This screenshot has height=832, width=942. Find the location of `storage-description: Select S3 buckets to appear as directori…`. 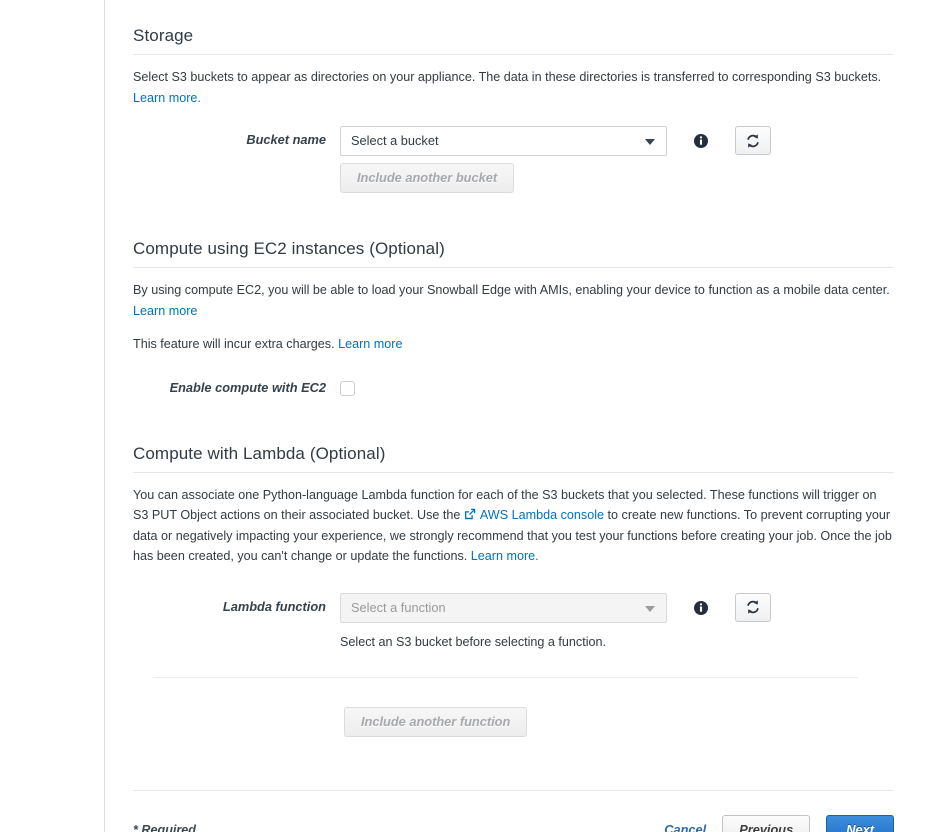

storage-description: Select S3 buckets to appear as directori… is located at coordinates (513, 87).